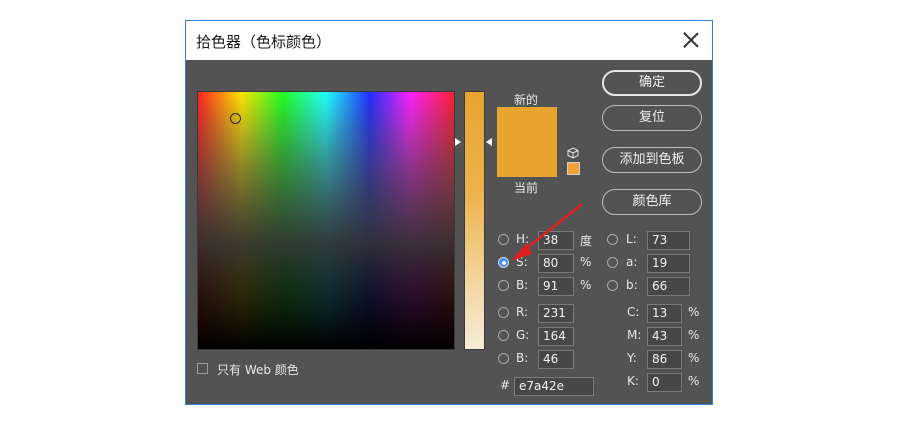 The image size is (900, 425). I want to click on current-color-label: 当前, so click(526, 188).